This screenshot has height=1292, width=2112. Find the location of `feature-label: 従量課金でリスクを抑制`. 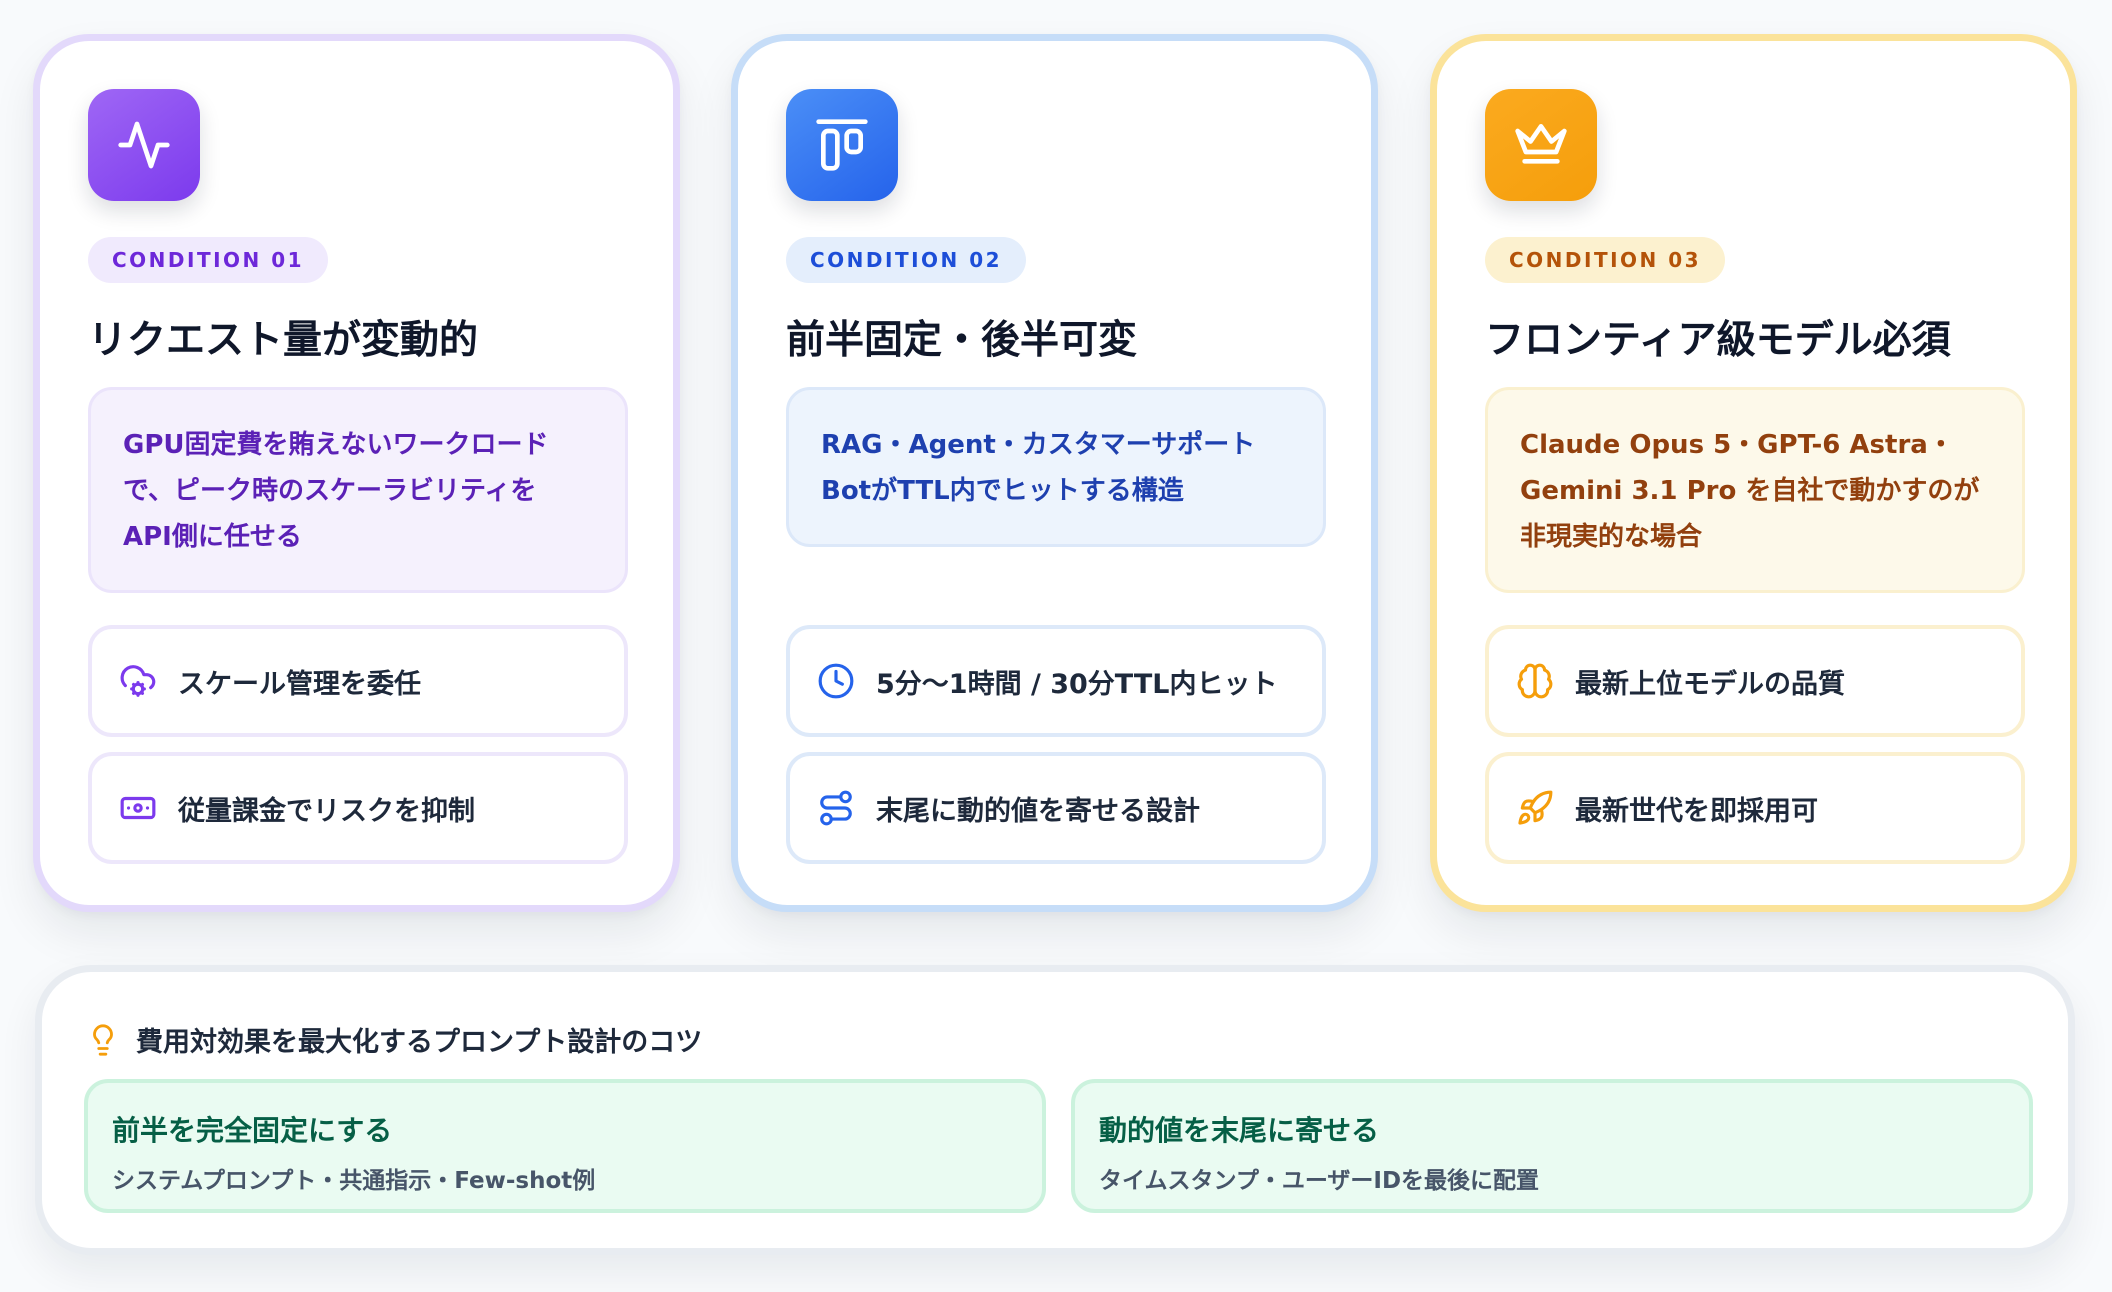

feature-label: 従量課金でリスクを抑制 is located at coordinates (326, 811).